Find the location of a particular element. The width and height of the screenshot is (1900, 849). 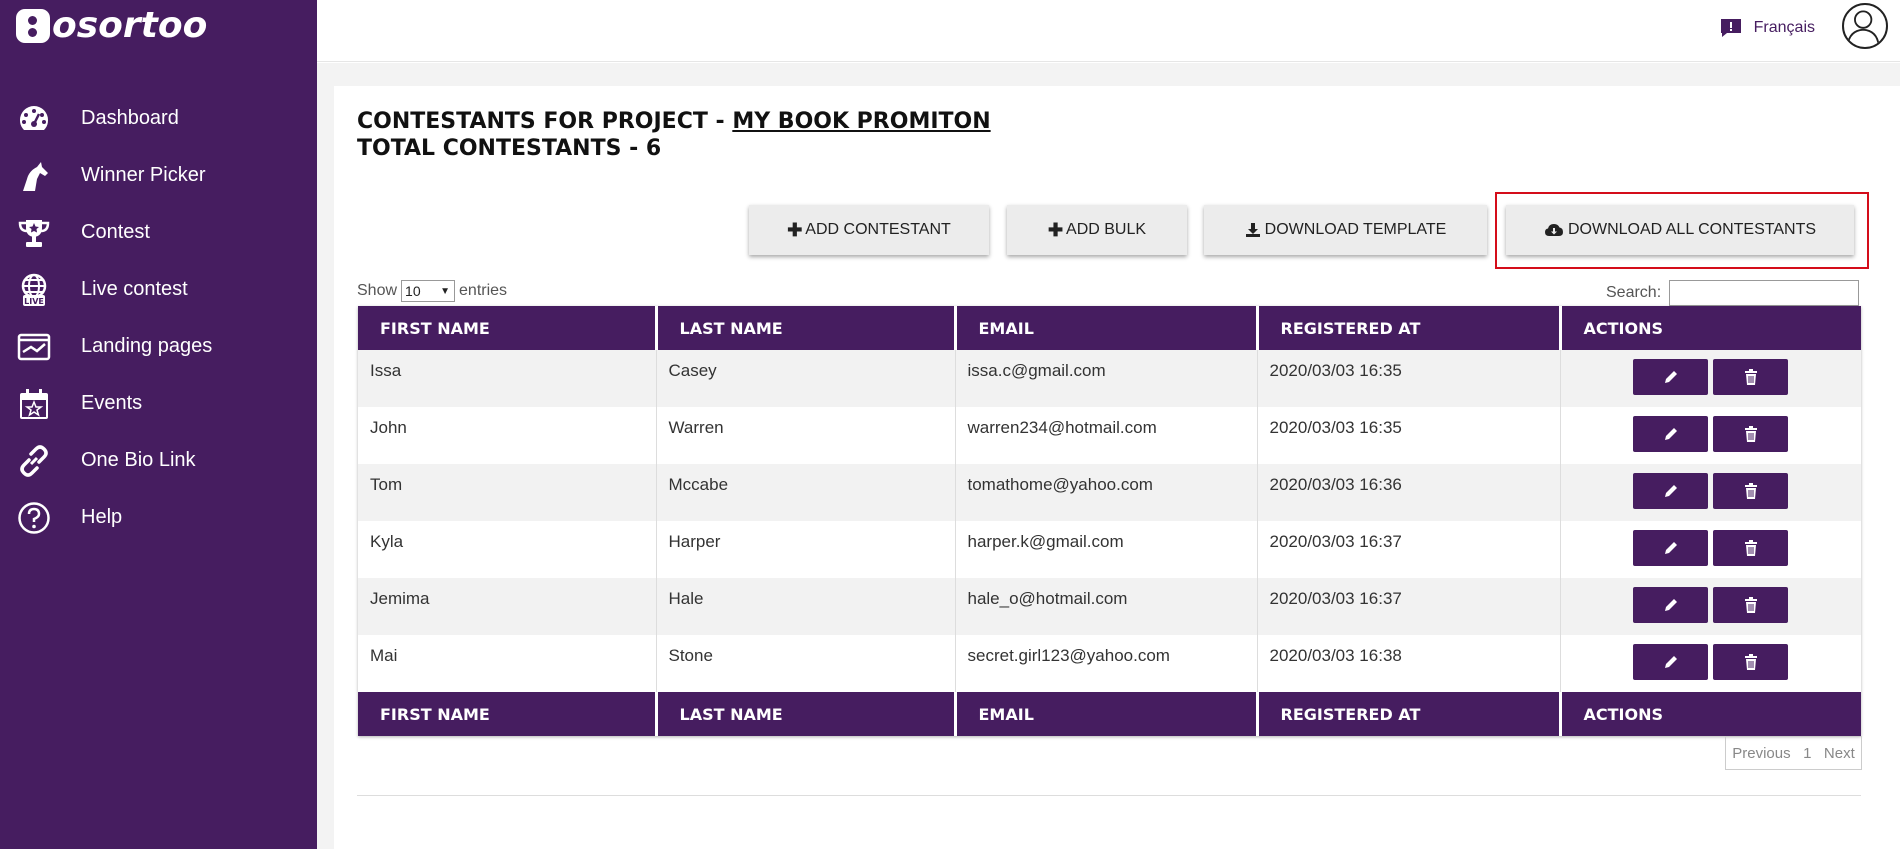

plus-icon: ✚ is located at coordinates (795, 229).